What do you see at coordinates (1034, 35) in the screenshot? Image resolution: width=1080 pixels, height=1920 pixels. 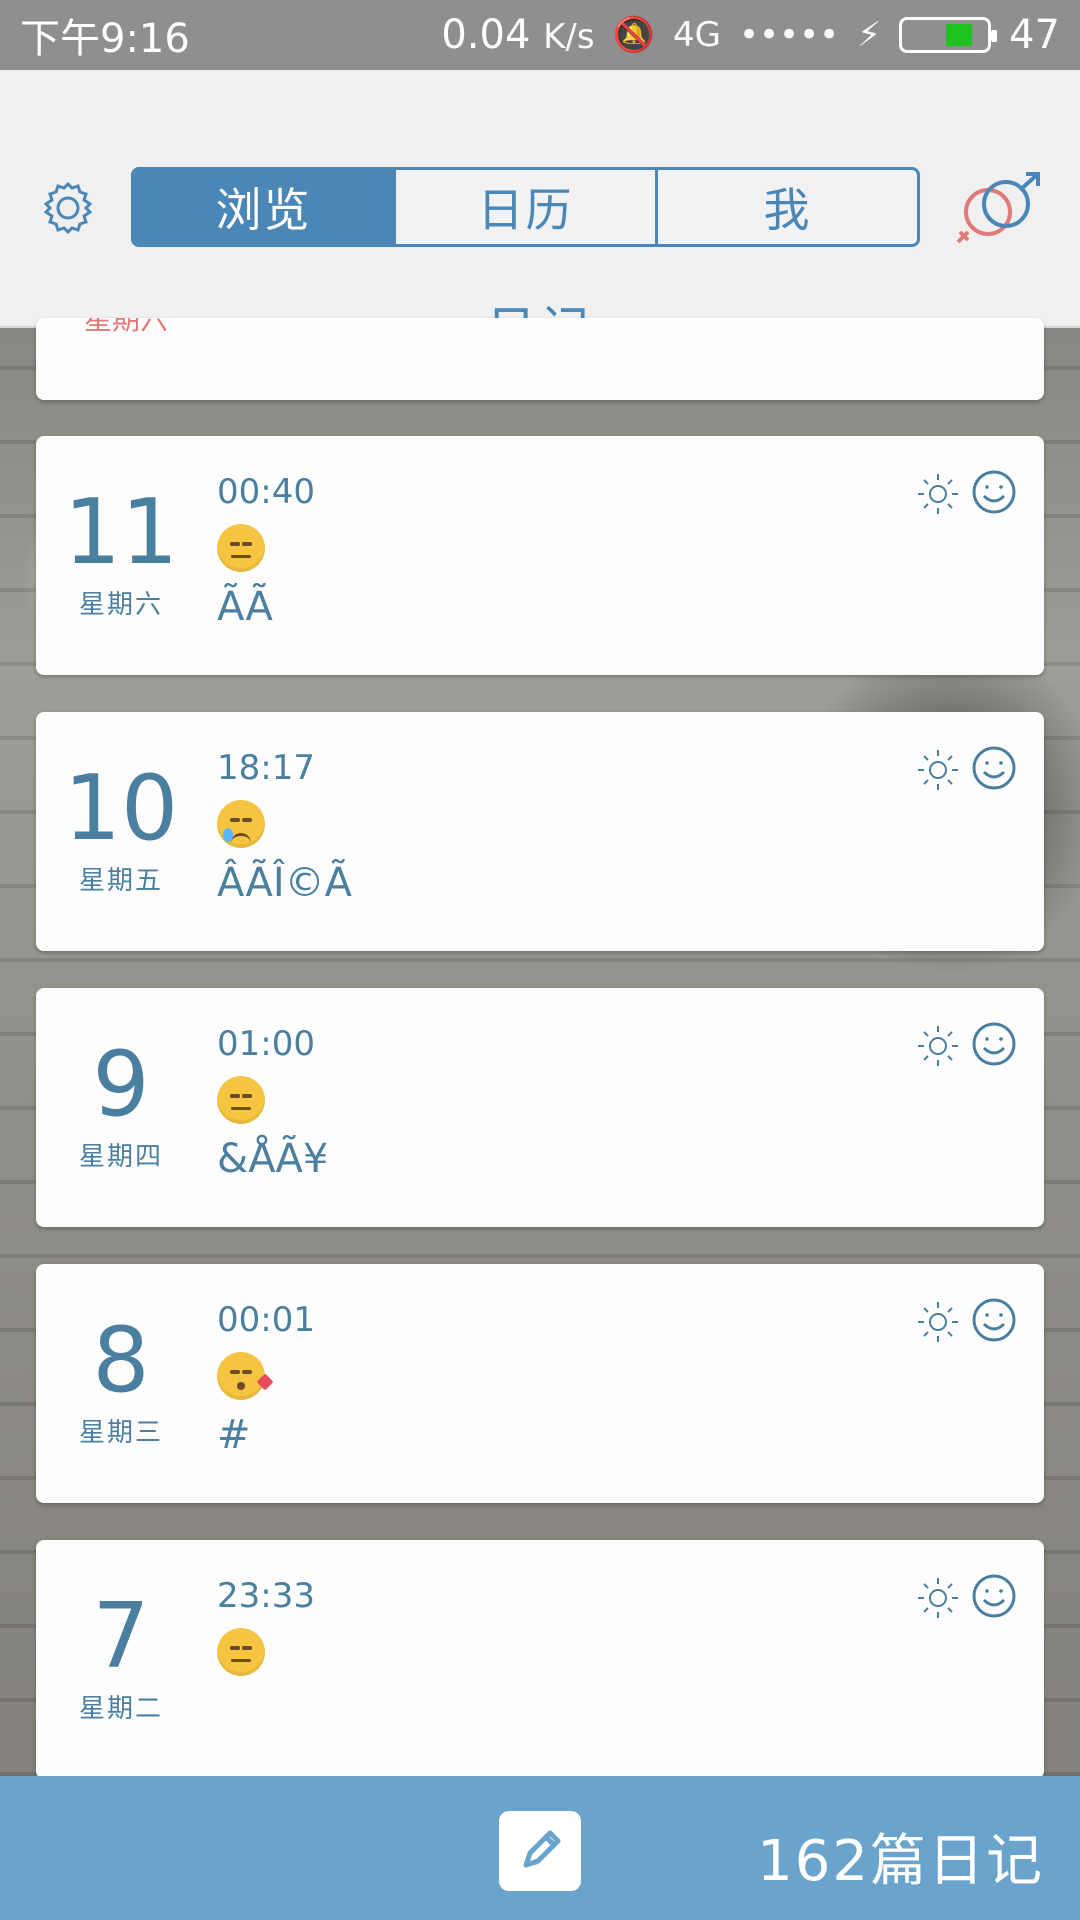 I see `battery-level: 47` at bounding box center [1034, 35].